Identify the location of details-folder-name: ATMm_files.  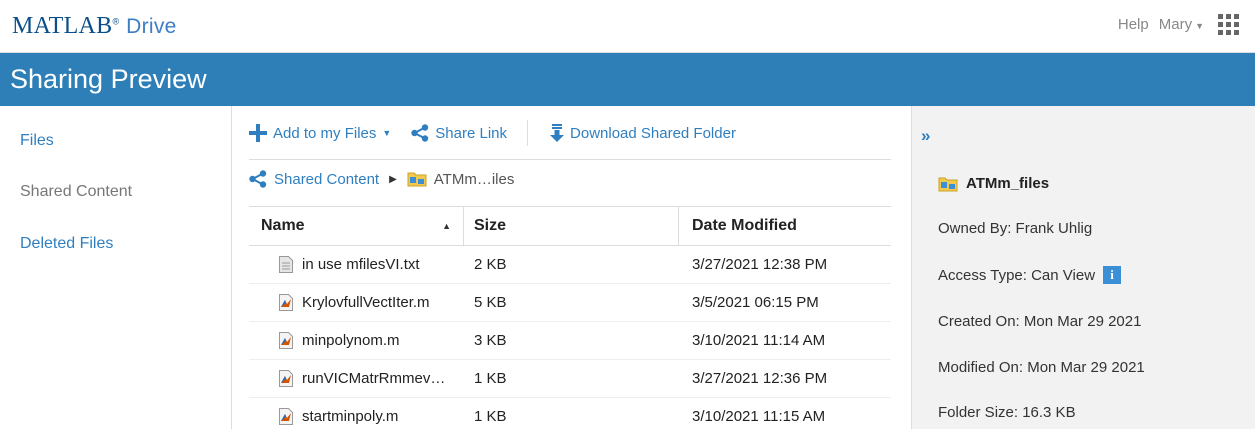
(1008, 183).